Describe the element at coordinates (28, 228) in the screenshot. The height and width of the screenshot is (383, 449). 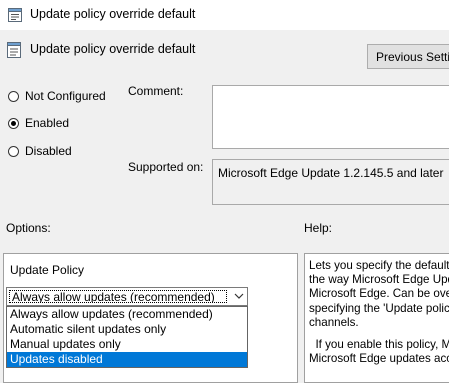
I see `options-label: Options:` at that location.